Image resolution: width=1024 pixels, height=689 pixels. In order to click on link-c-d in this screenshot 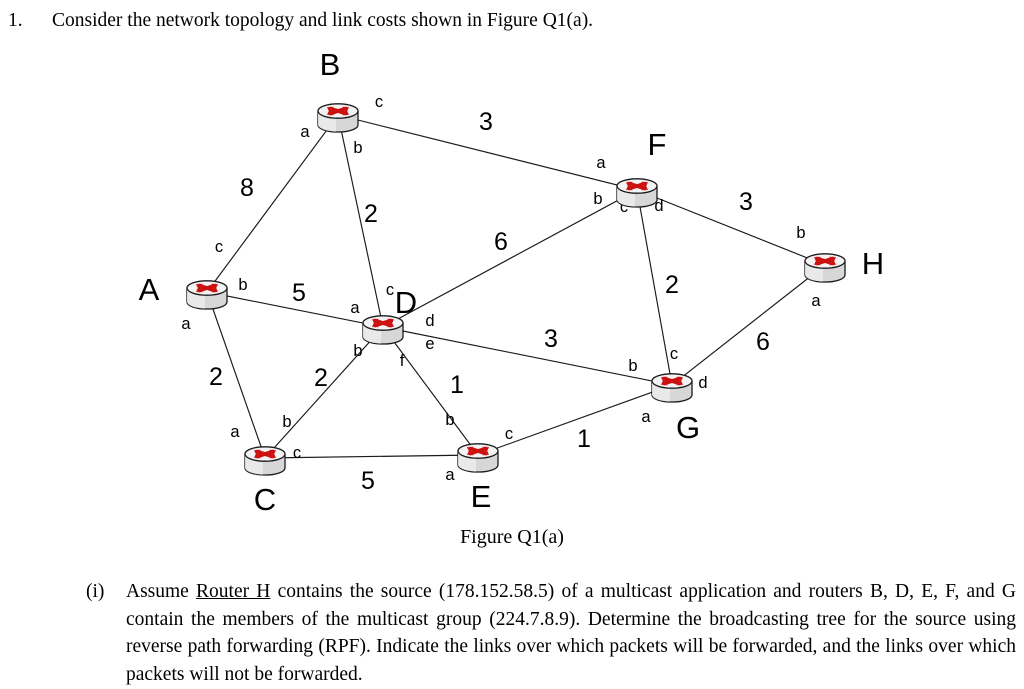, I will do `click(324, 392)`.